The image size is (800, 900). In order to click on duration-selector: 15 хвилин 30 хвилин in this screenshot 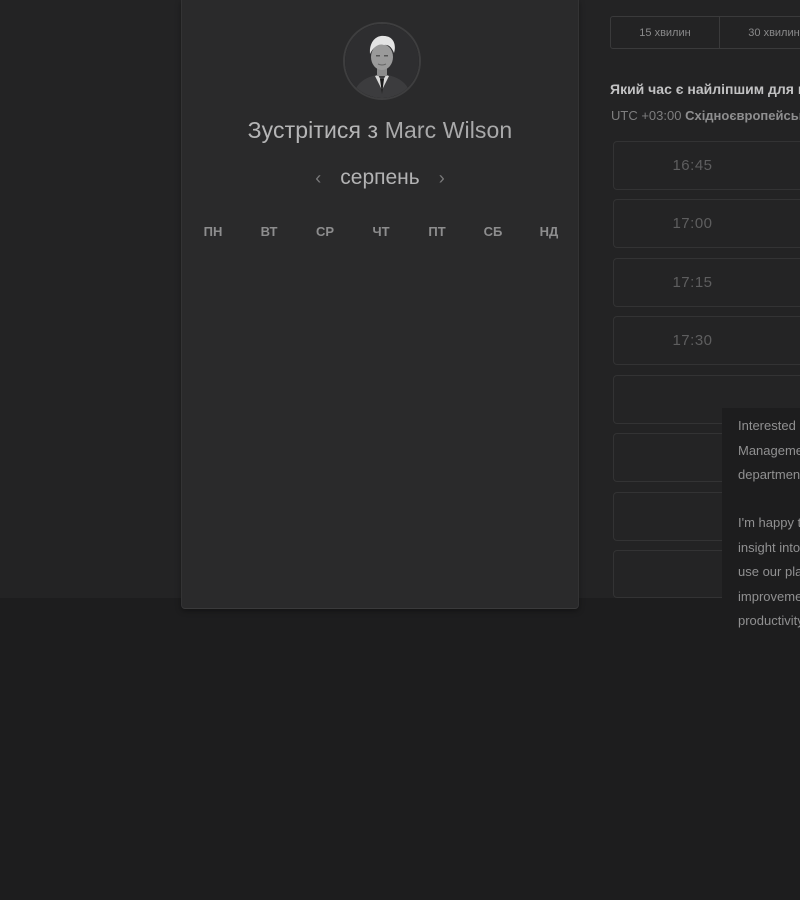, I will do `click(705, 32)`.